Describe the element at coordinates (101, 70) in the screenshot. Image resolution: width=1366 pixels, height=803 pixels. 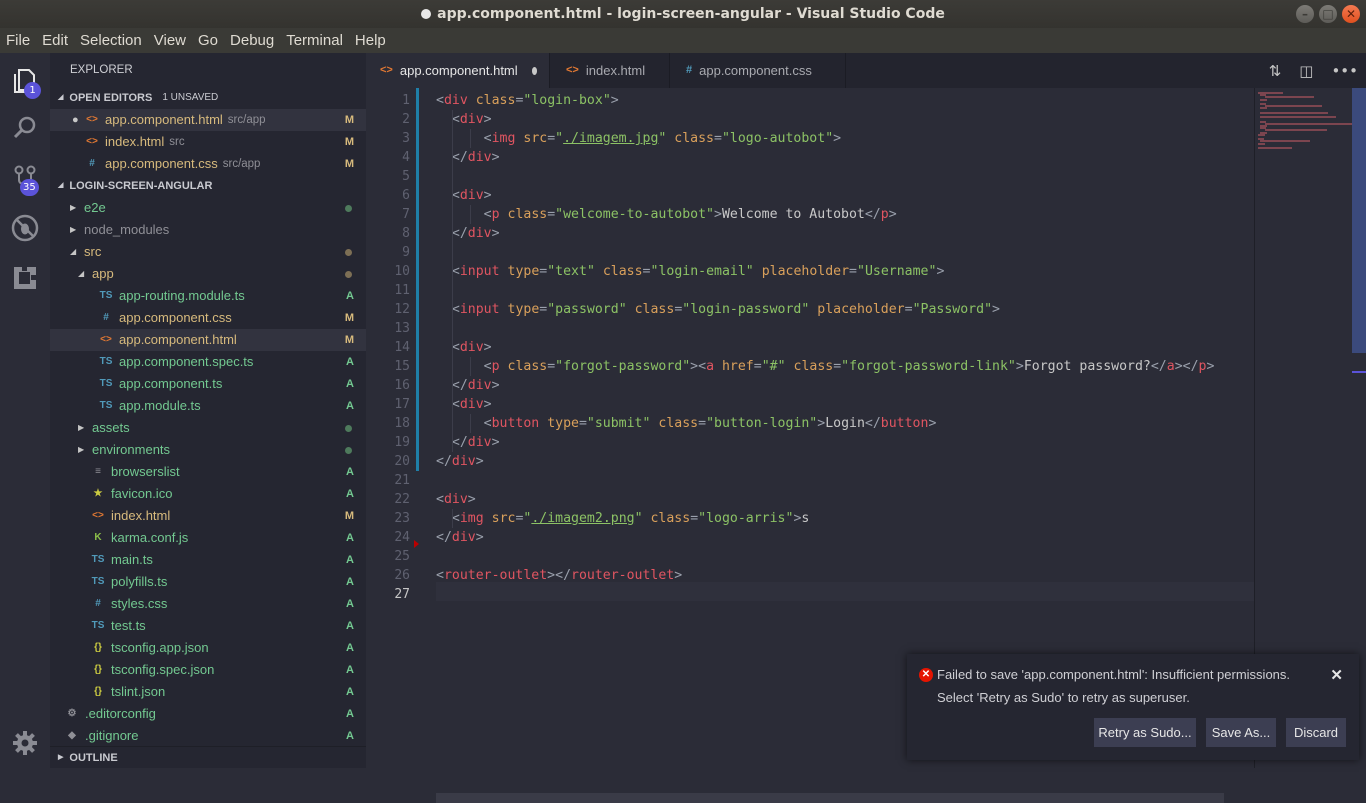
I see `explorer-title: EXPLORER` at that location.